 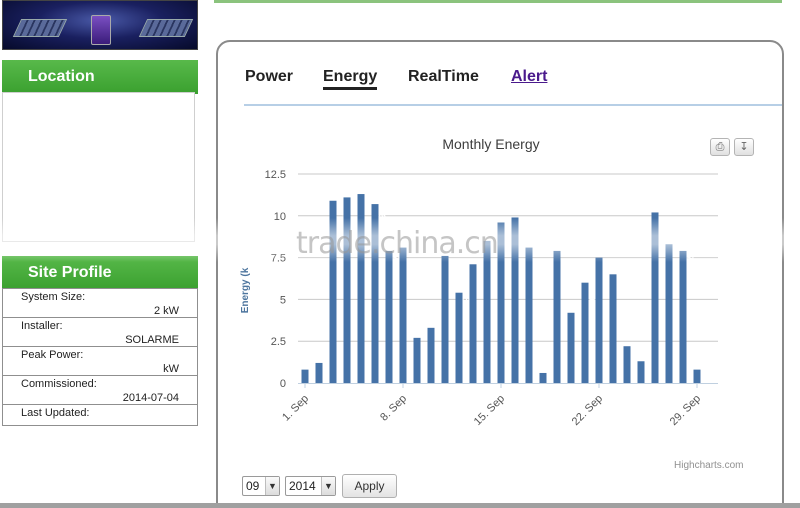 I want to click on x-tick-label: 15. Sep, so click(x=489, y=410).